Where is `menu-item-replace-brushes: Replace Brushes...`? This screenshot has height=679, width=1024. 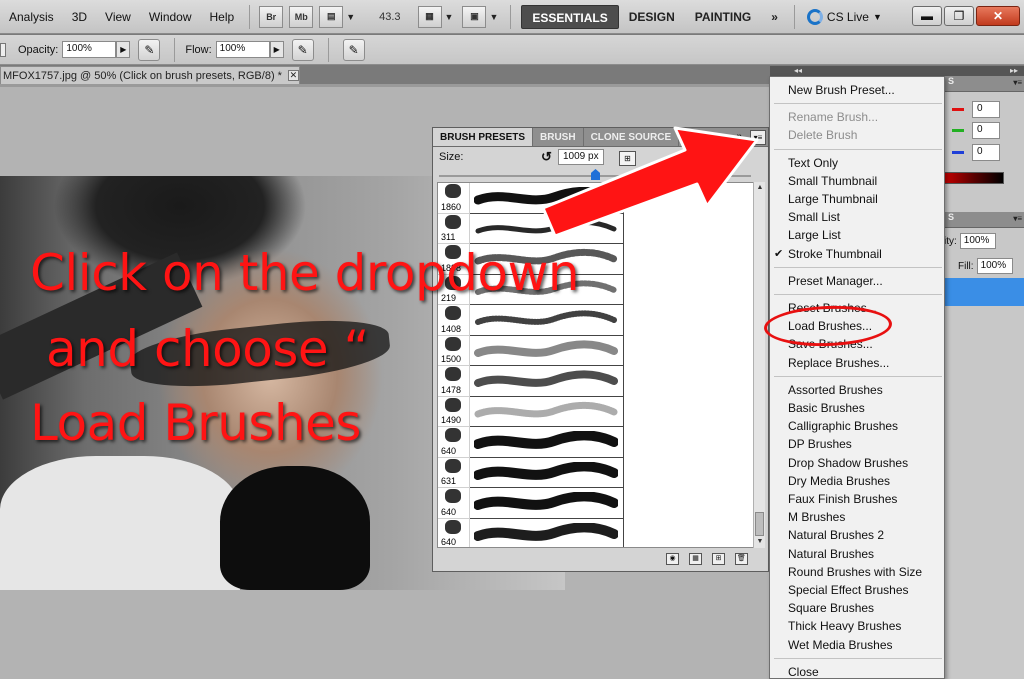 menu-item-replace-brushes: Replace Brushes... is located at coordinates (857, 363).